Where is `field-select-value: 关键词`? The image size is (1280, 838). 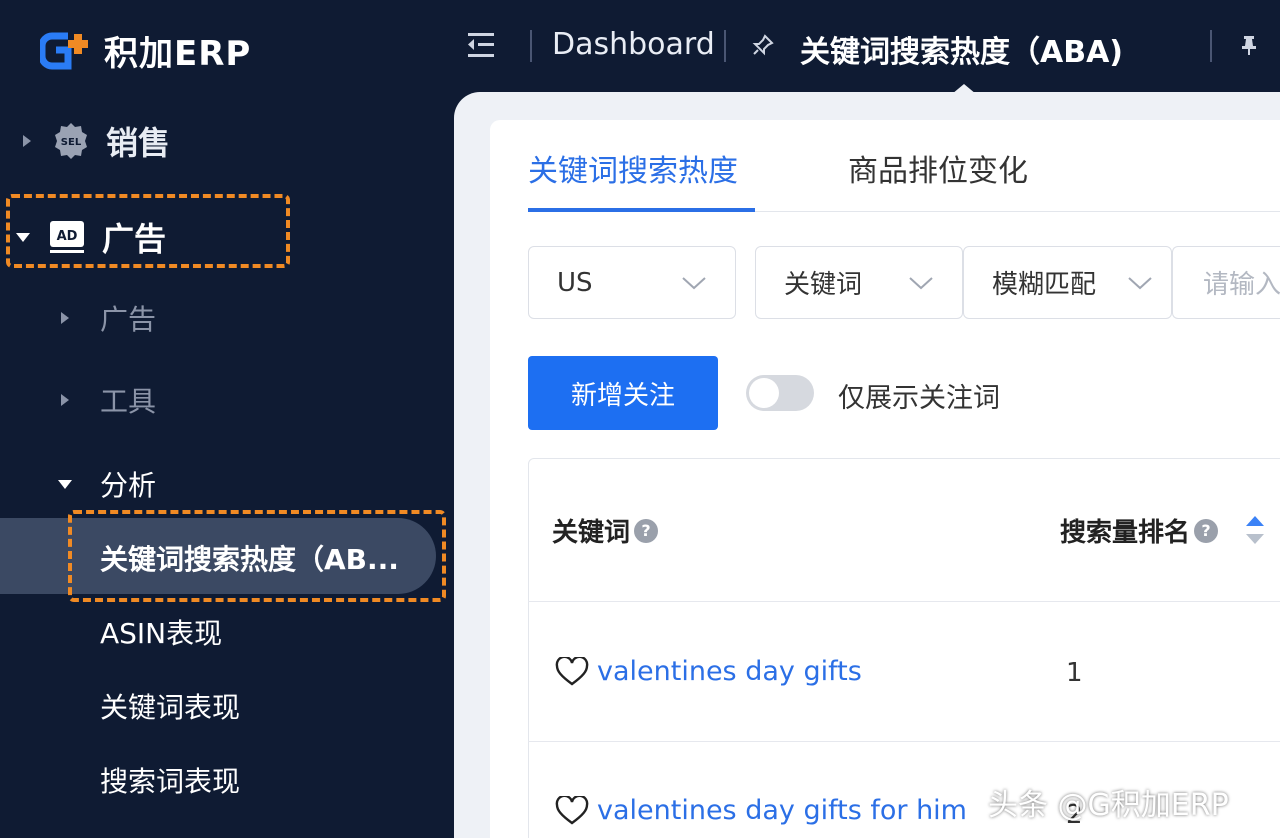 field-select-value: 关键词 is located at coordinates (823, 285).